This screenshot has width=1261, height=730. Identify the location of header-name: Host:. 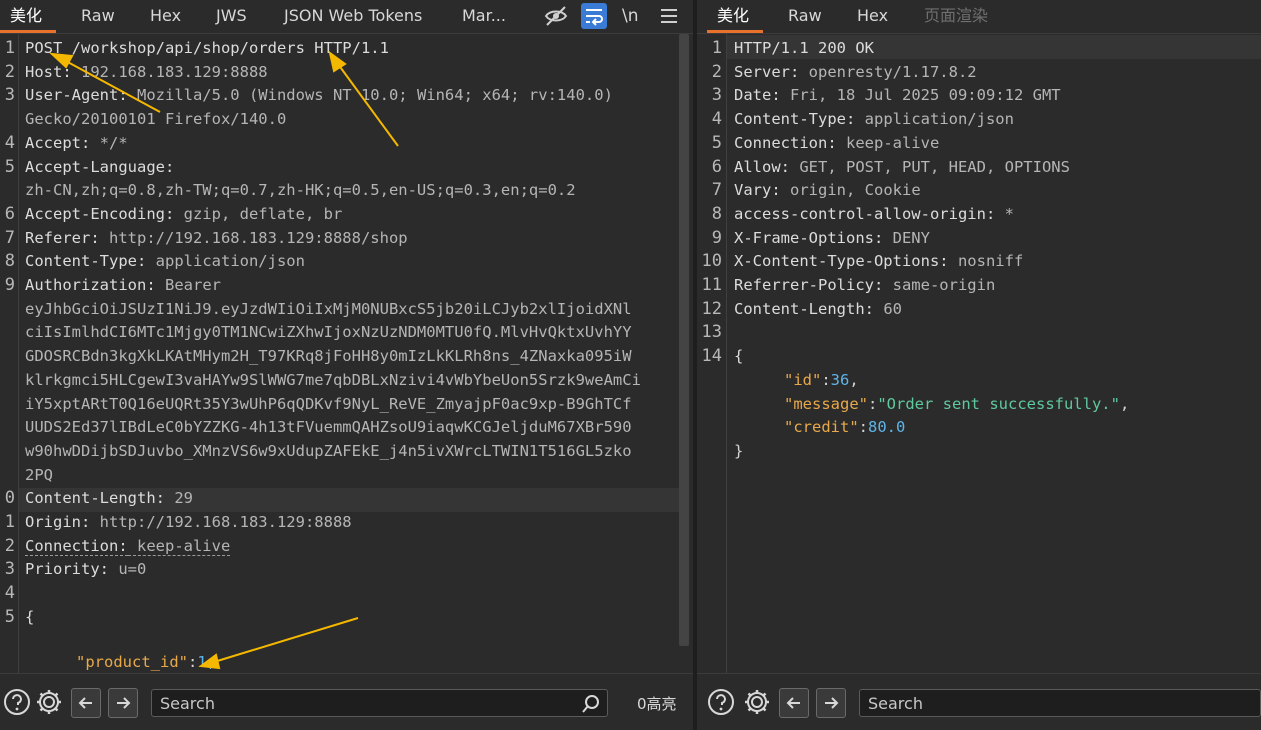
(48, 71).